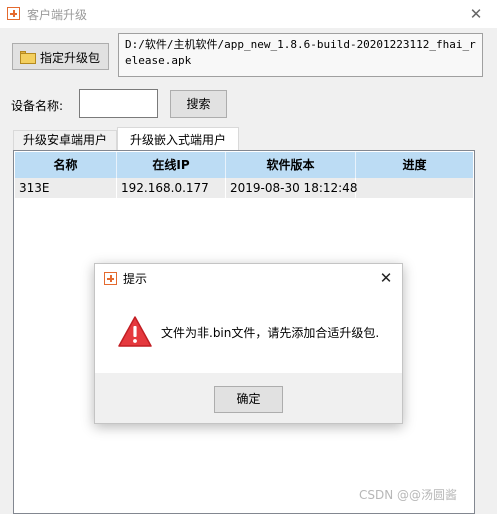 This screenshot has width=497, height=514. Describe the element at coordinates (476, 14) in the screenshot. I see `window-close-button: ✕` at that location.